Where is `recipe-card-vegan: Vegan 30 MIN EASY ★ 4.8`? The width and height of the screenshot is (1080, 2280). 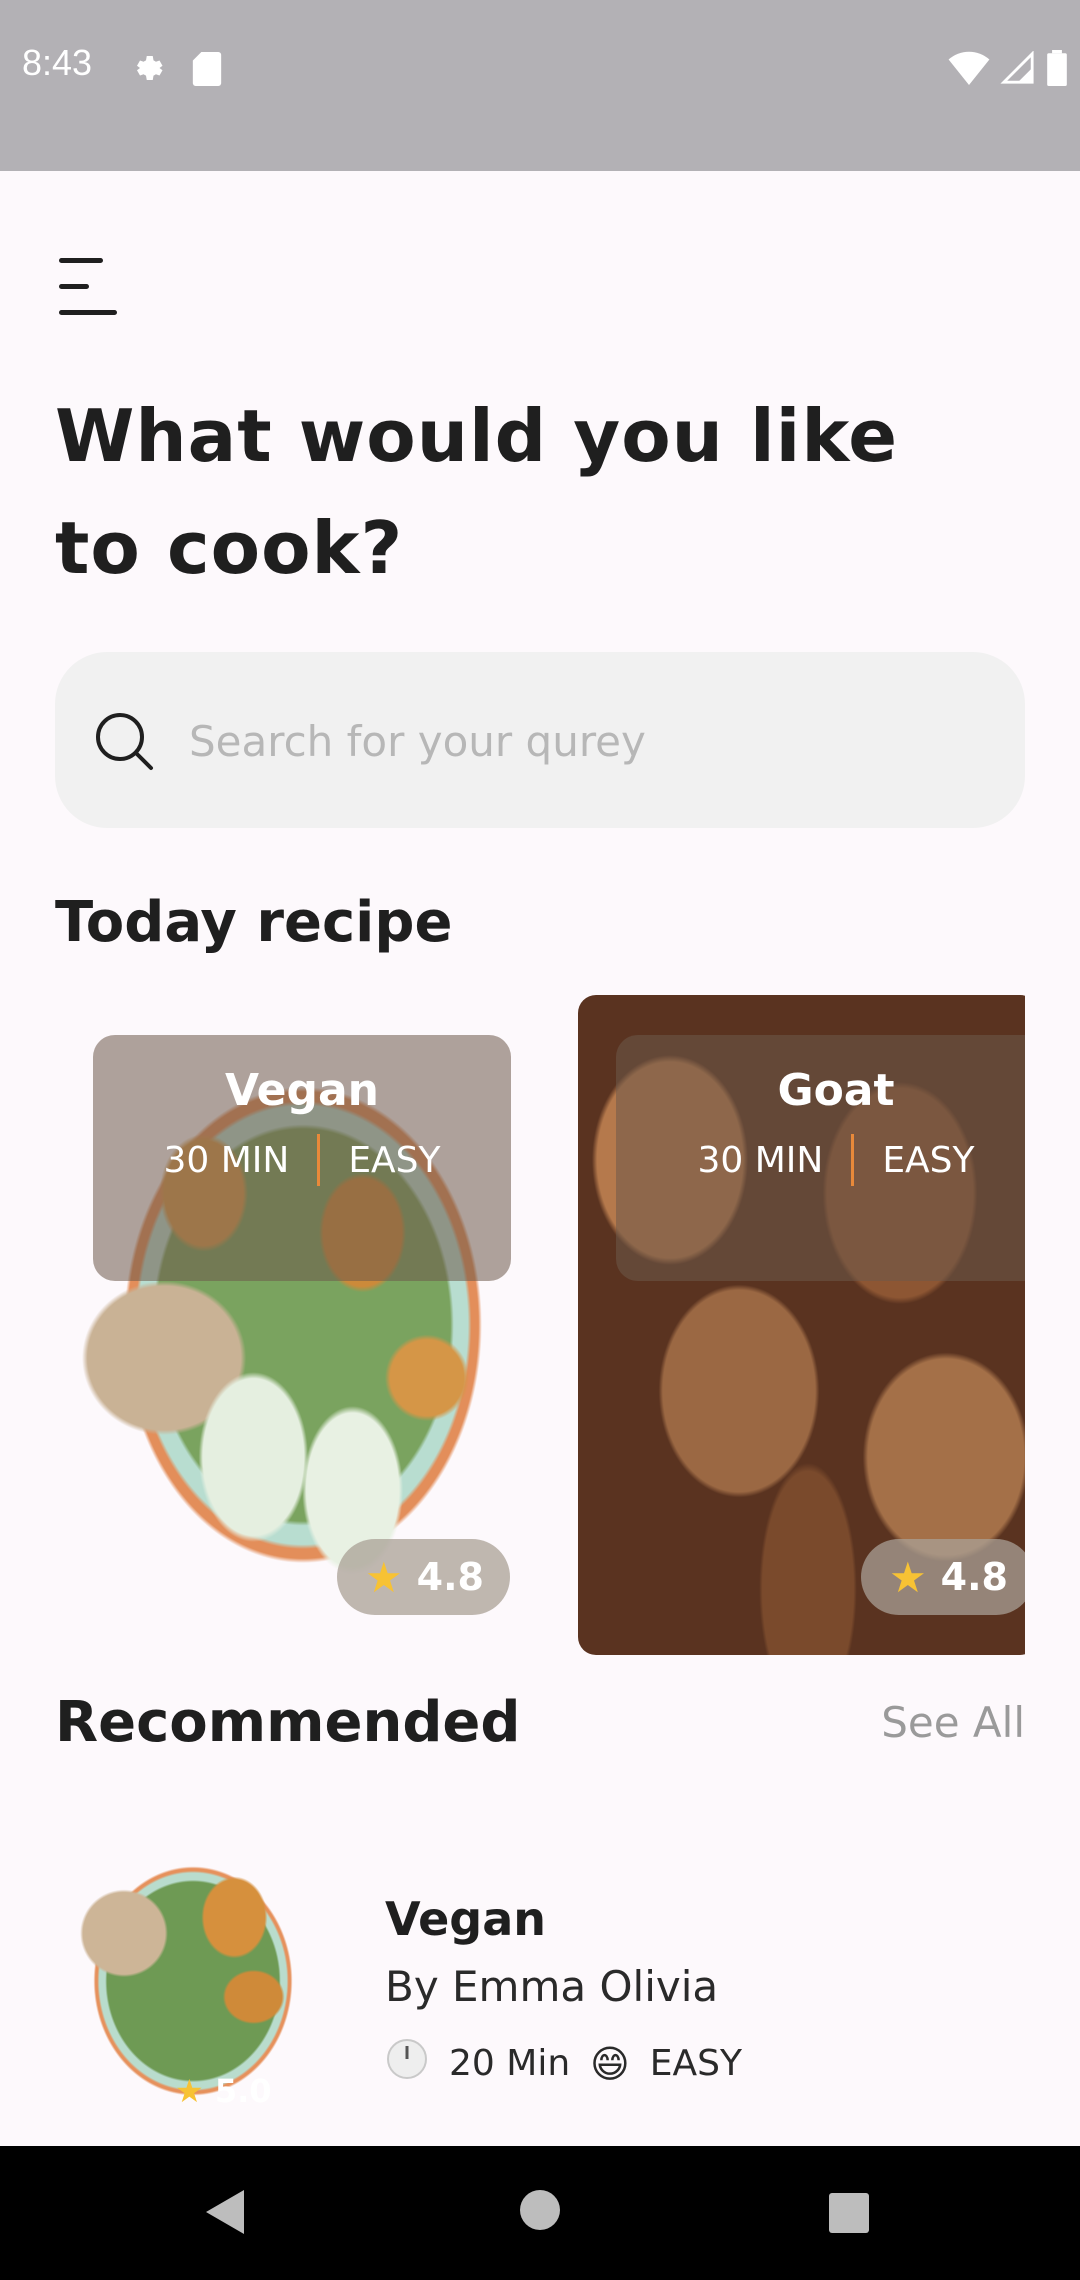 recipe-card-vegan: Vegan 30 MIN EASY ★ 4.8 is located at coordinates (303, 1325).